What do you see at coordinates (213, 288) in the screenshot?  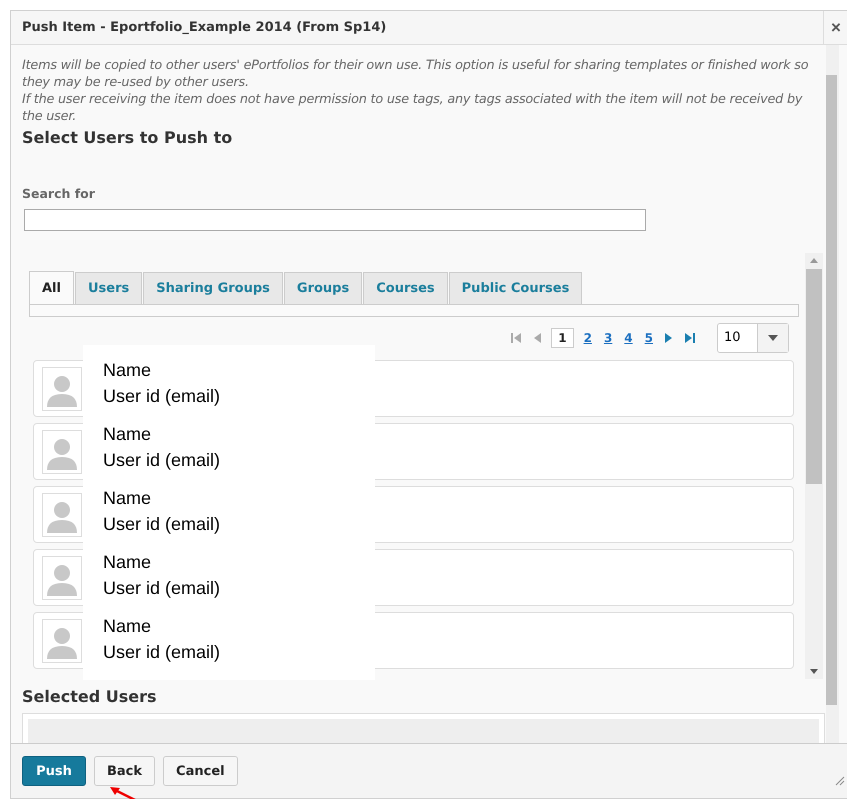 I see `tab: Sharing Groups` at bounding box center [213, 288].